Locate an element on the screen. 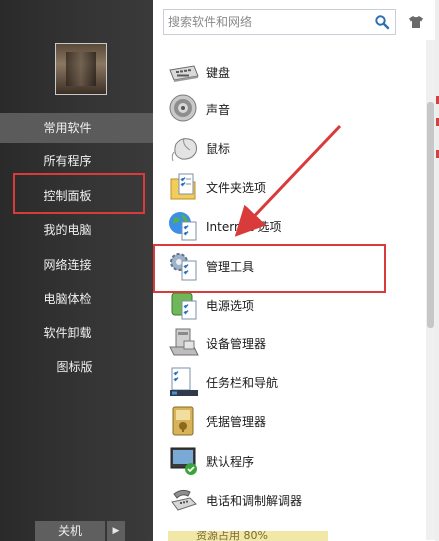 The image size is (439, 541). cp-item-keyboard: 键盘 is located at coordinates (288, 75).